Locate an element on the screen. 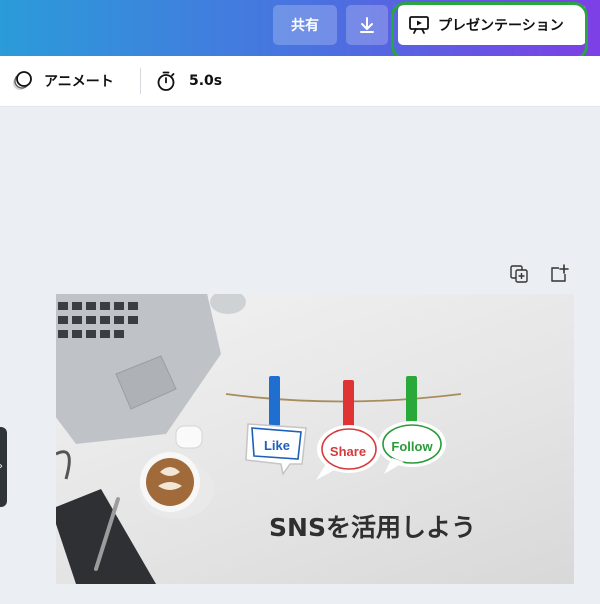 This screenshot has width=600, height=604. timer-icon is located at coordinates (166, 81).